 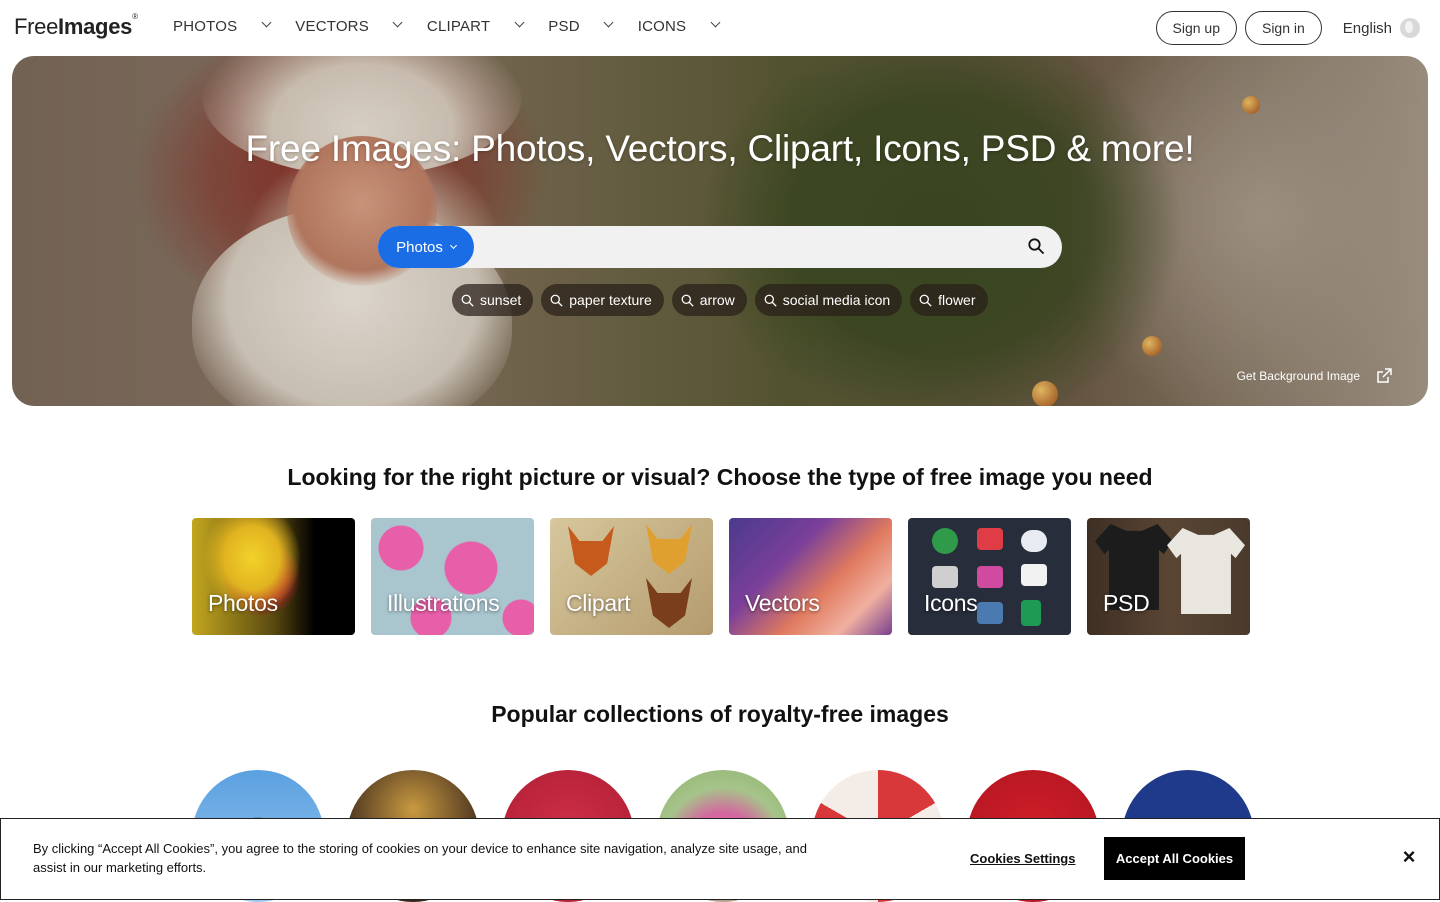 What do you see at coordinates (945, 577) in the screenshot?
I see `folder-icon` at bounding box center [945, 577].